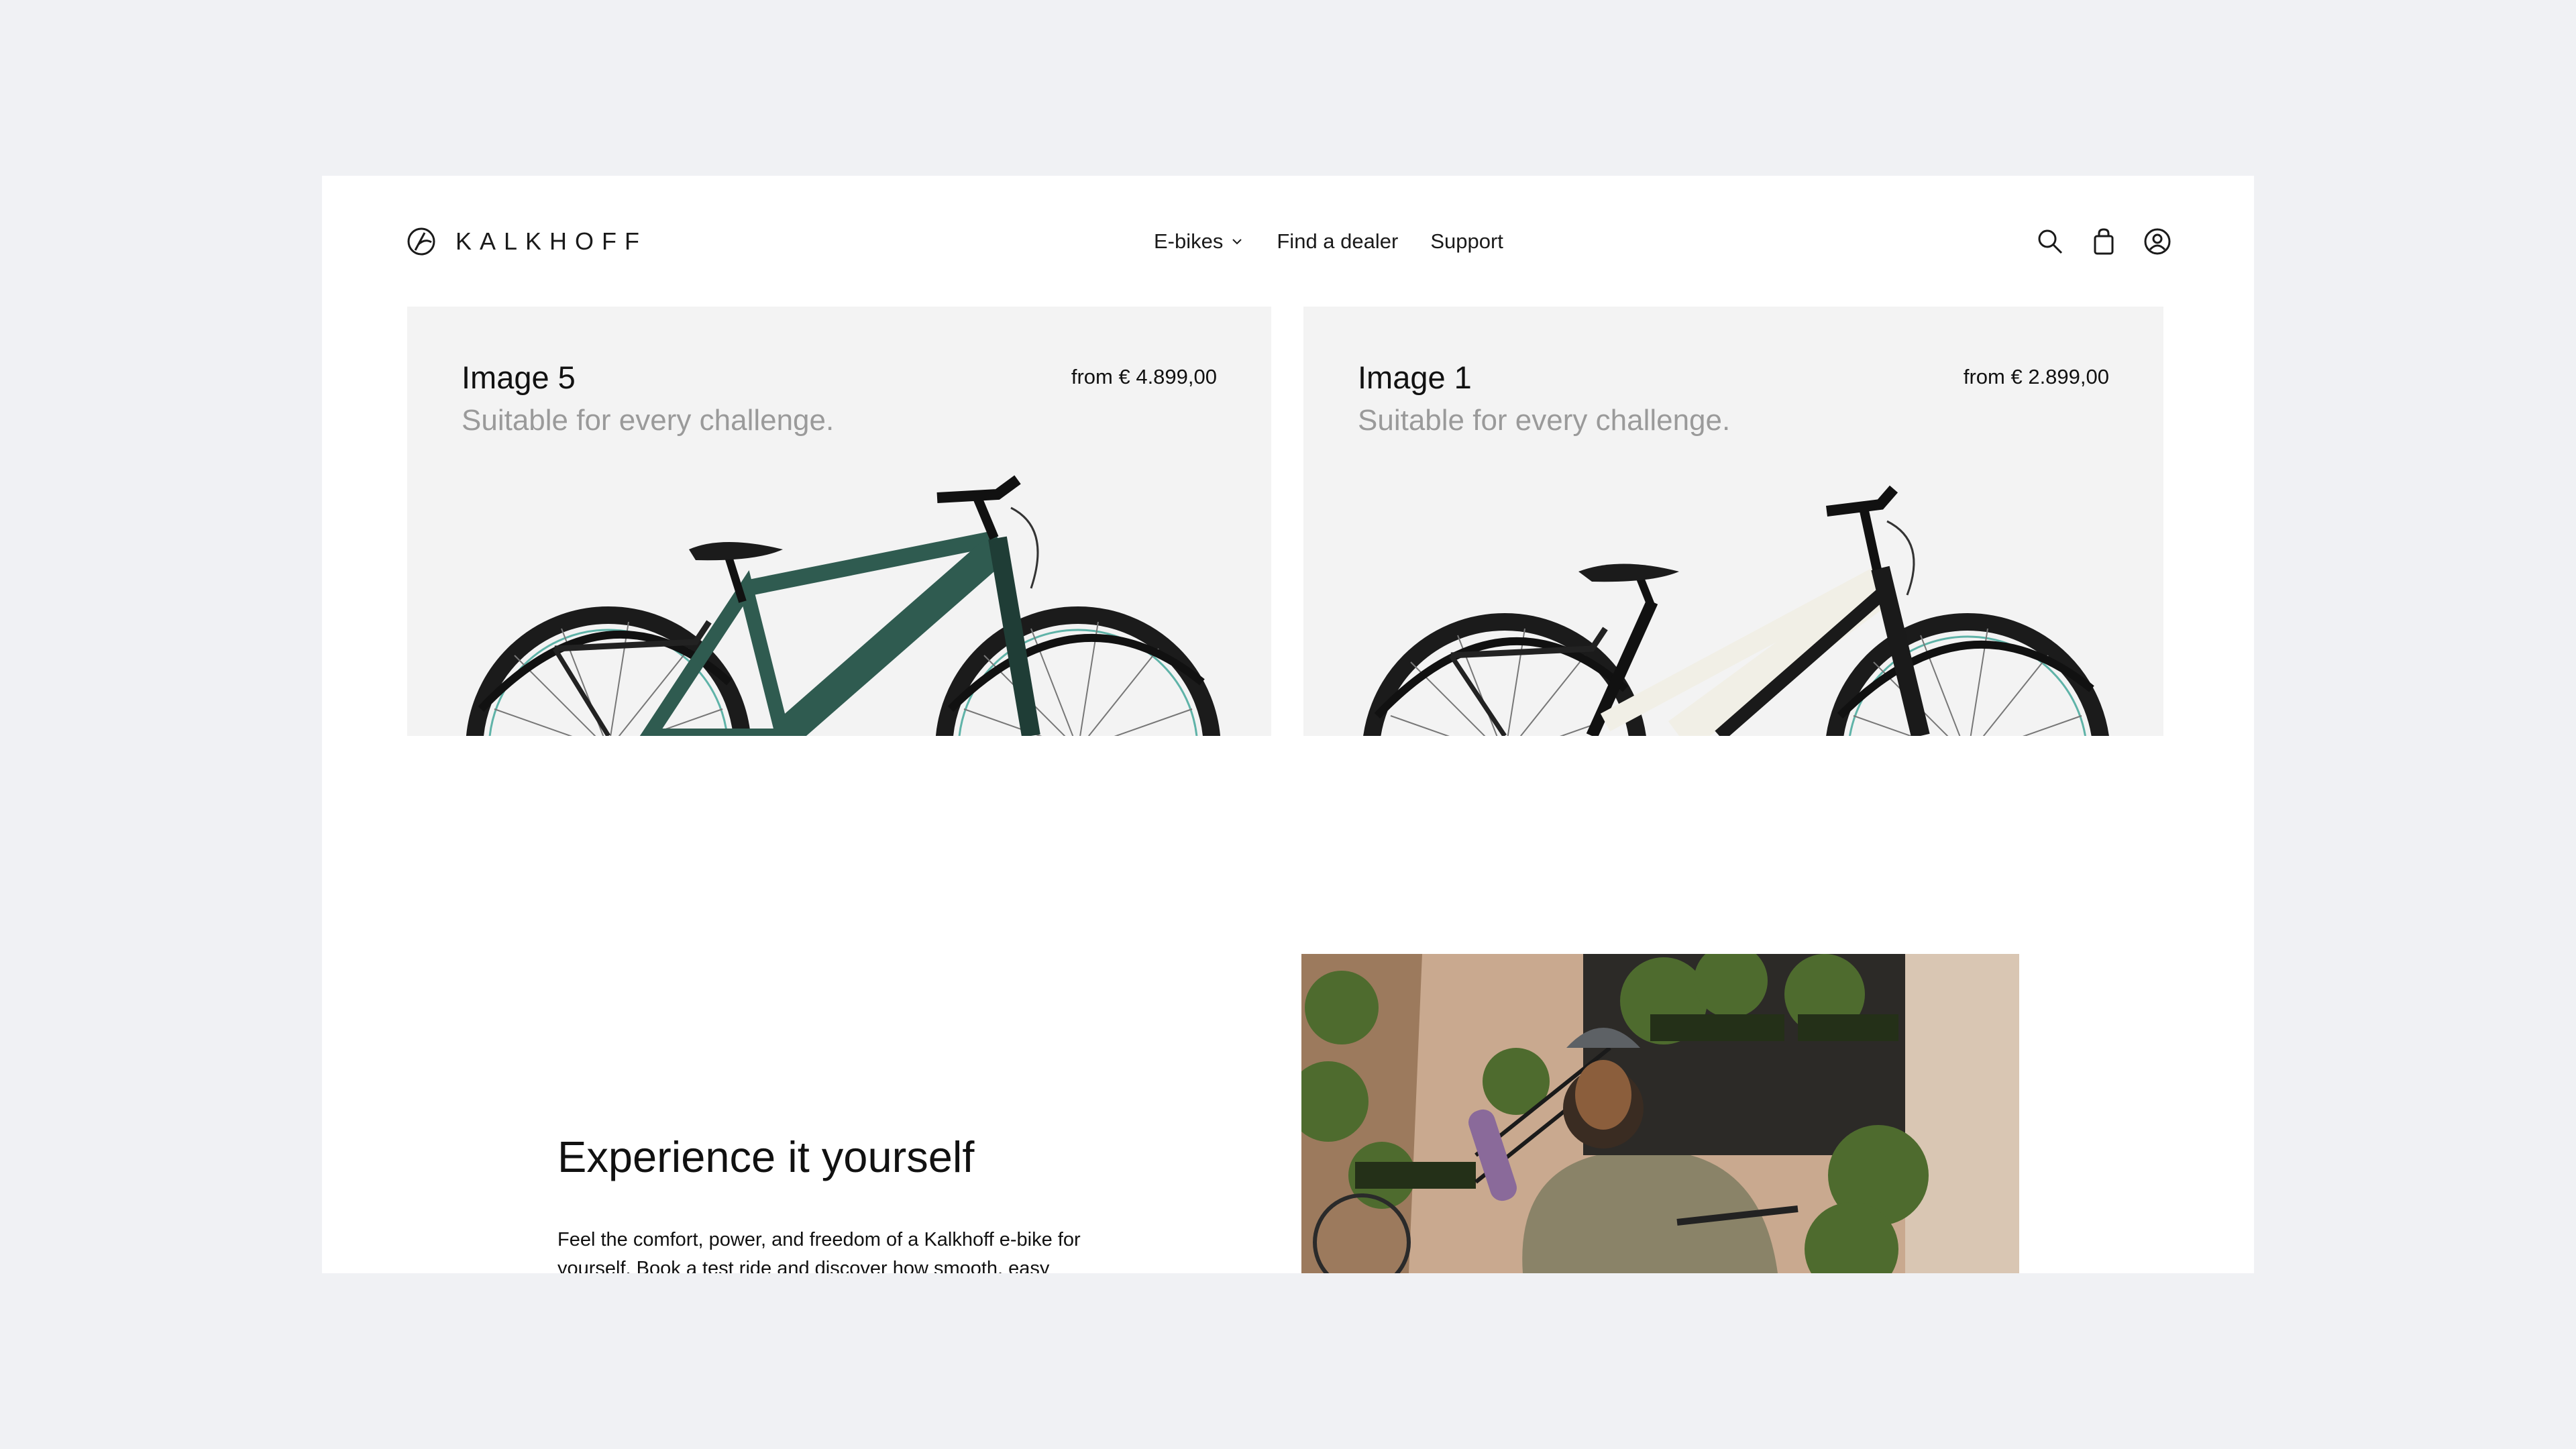 Image resolution: width=2576 pixels, height=1449 pixels. I want to click on nav-item-label: Support, so click(1466, 241).